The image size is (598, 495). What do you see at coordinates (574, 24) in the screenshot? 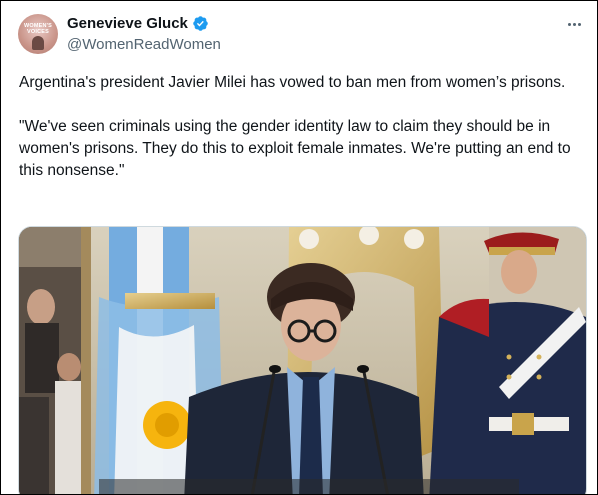
I see `more-options-button` at bounding box center [574, 24].